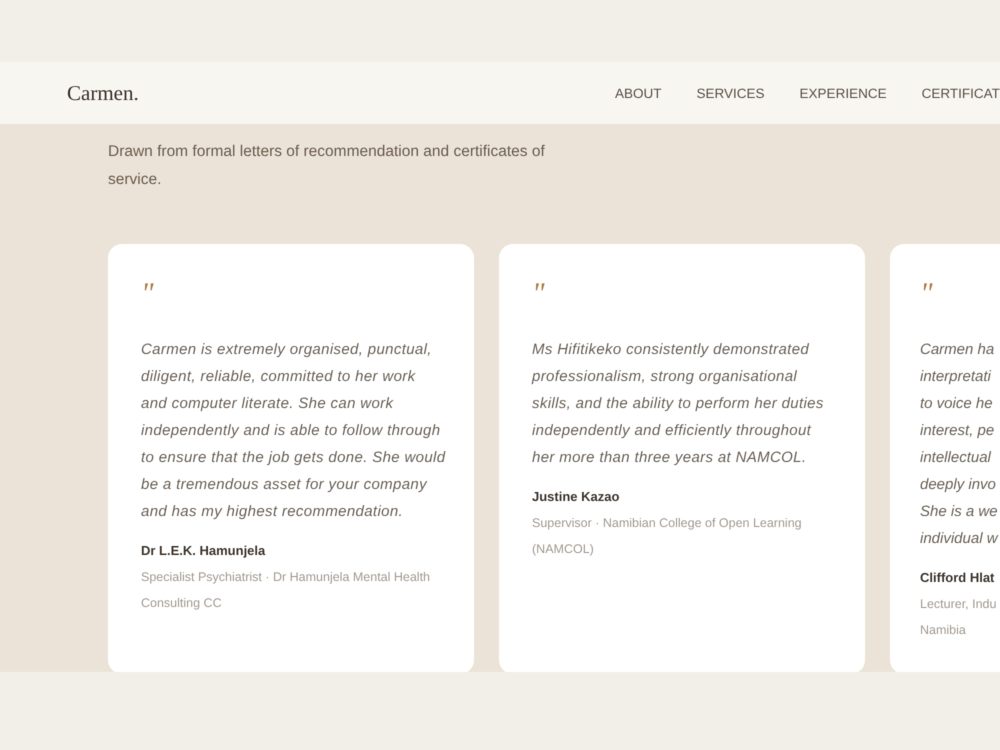  I want to click on nav-link: EXPERIENCE, so click(843, 93).